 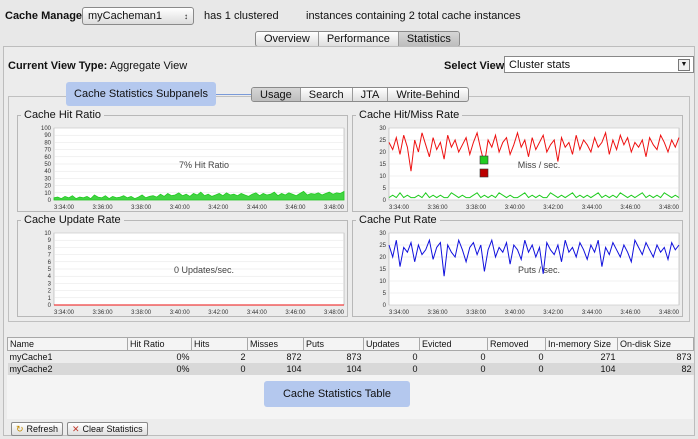 I want to click on col-misses: Misses, so click(x=275, y=344).